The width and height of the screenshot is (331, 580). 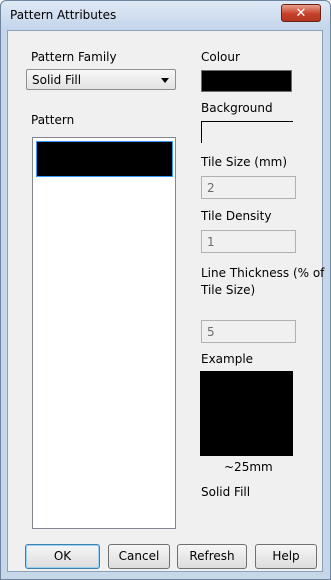 What do you see at coordinates (212, 556) in the screenshot?
I see `refresh-button: Refresh` at bounding box center [212, 556].